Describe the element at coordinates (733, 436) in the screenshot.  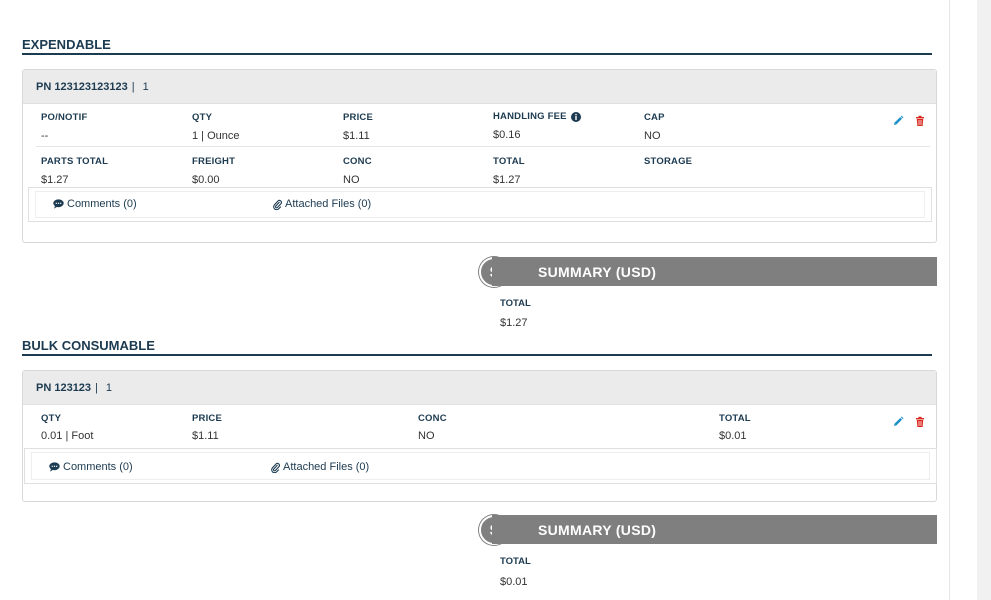
I see `field-value: $0.01` at that location.